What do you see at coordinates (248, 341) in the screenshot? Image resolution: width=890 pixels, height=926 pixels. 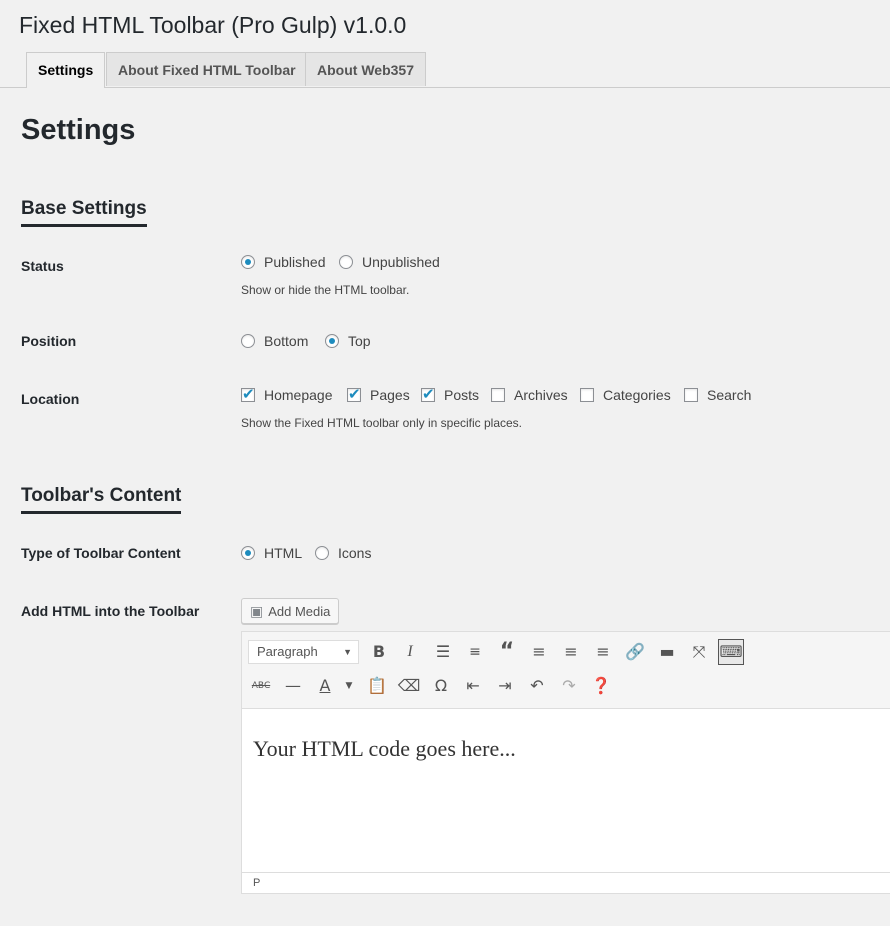 I see `position-bottom-radio` at bounding box center [248, 341].